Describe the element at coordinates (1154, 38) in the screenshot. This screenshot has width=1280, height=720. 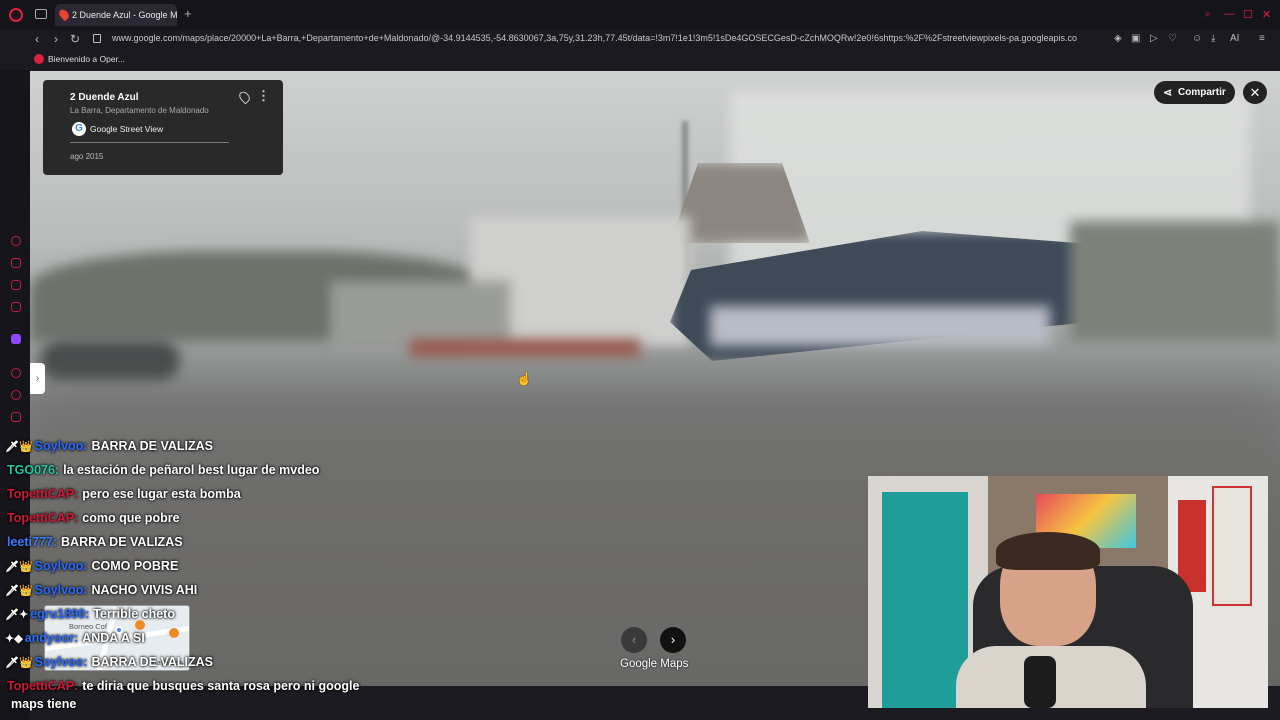
I see `play-icon: ▷` at that location.